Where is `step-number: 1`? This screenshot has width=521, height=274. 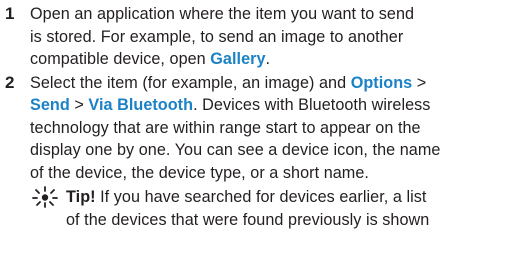
step-number: 1 is located at coordinates (10, 13).